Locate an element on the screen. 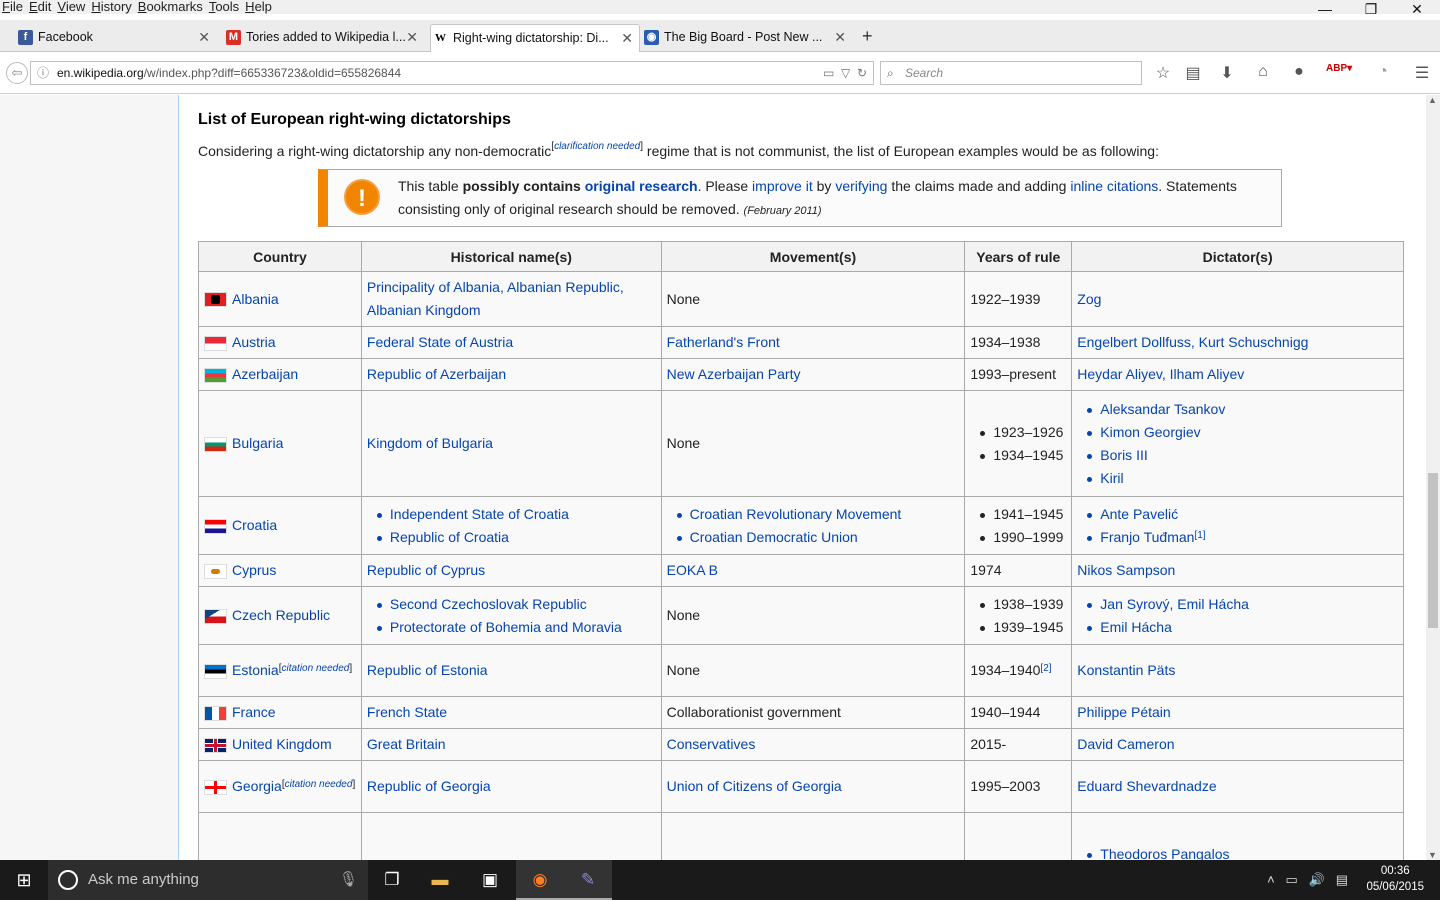  store-icon: ▣ is located at coordinates (490, 880).